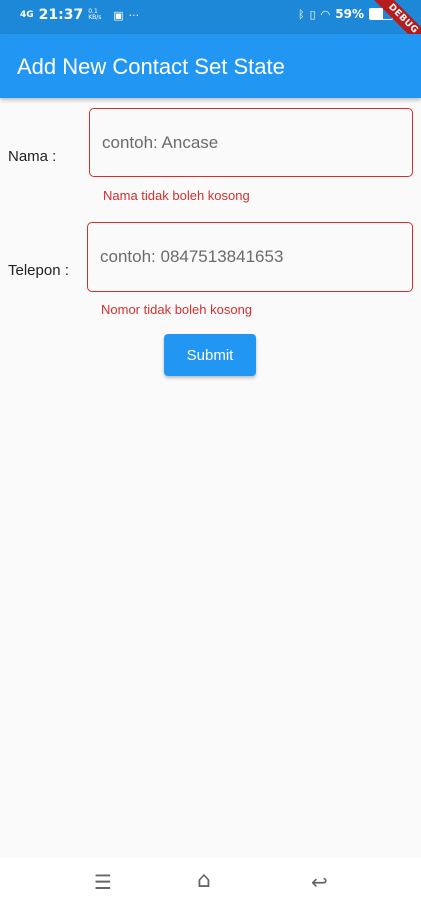  Describe the element at coordinates (204, 880) in the screenshot. I see `home-icon: ⌂` at that location.